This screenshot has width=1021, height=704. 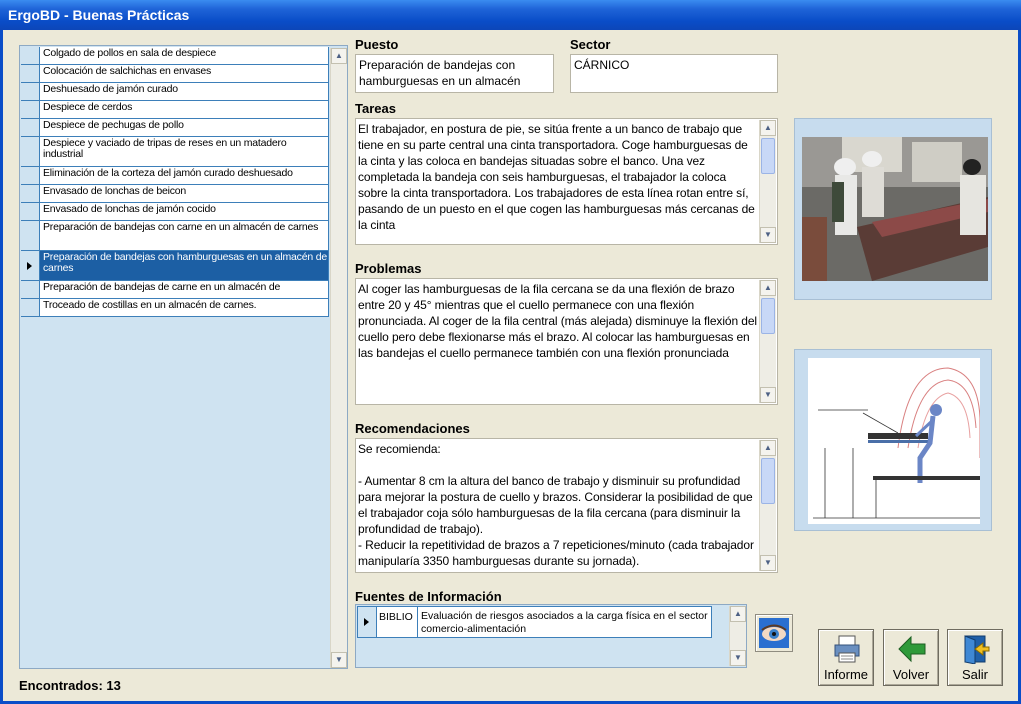 I want to click on workplace-photo, so click(x=895, y=209).